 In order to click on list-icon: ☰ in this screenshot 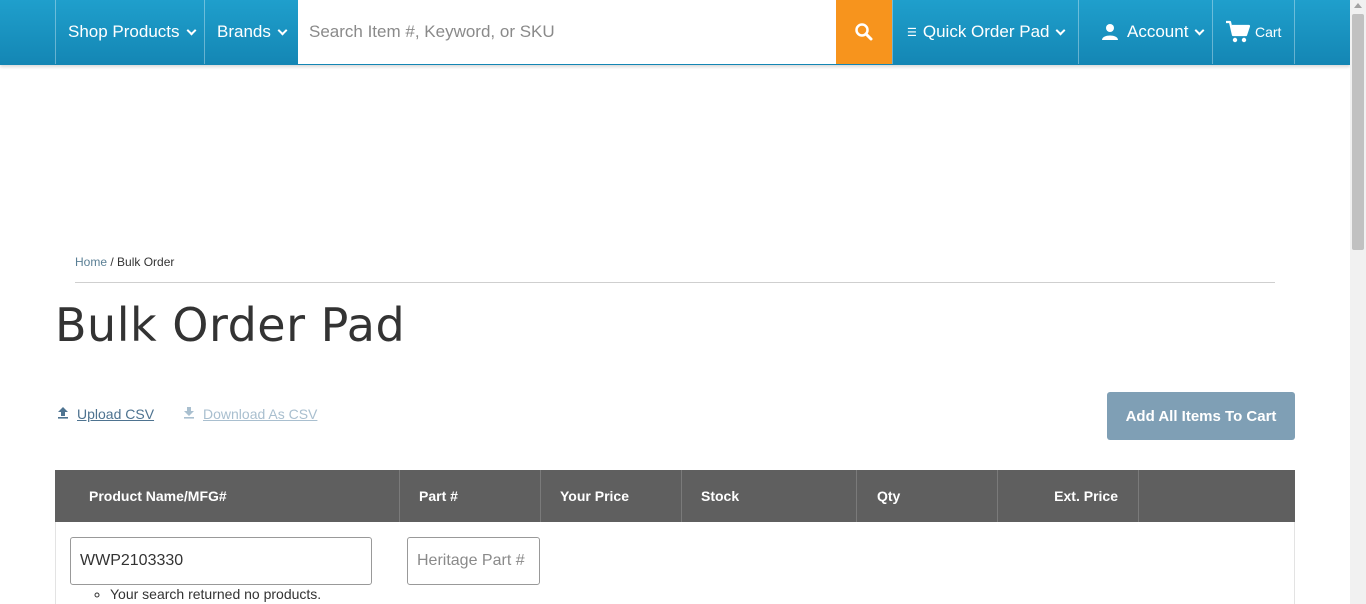, I will do `click(912, 32)`.